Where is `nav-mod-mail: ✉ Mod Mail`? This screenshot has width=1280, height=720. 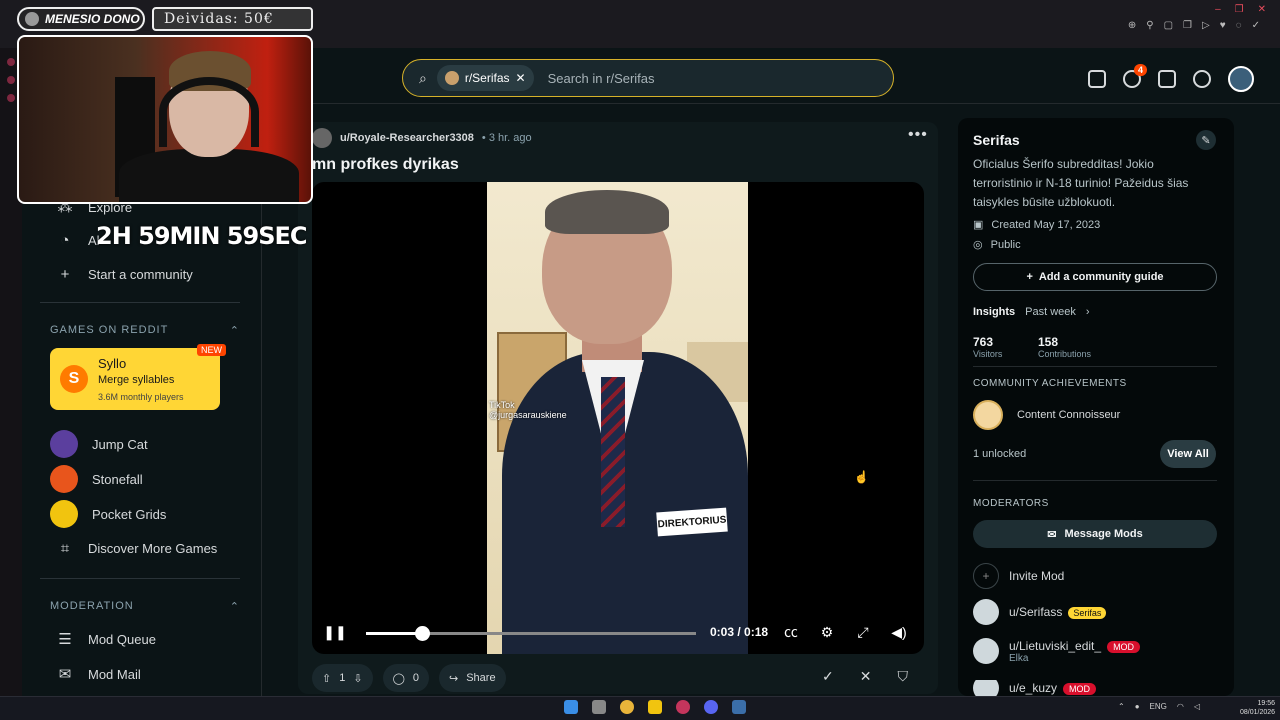
nav-mod-mail: ✉ Mod Mail is located at coordinates (98, 674).